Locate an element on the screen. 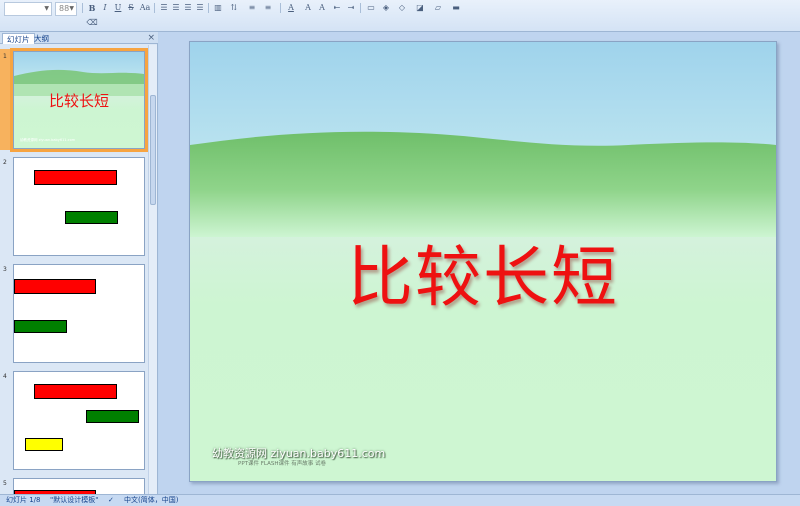  text-direction-icon: ⇅ is located at coordinates (234, 8).